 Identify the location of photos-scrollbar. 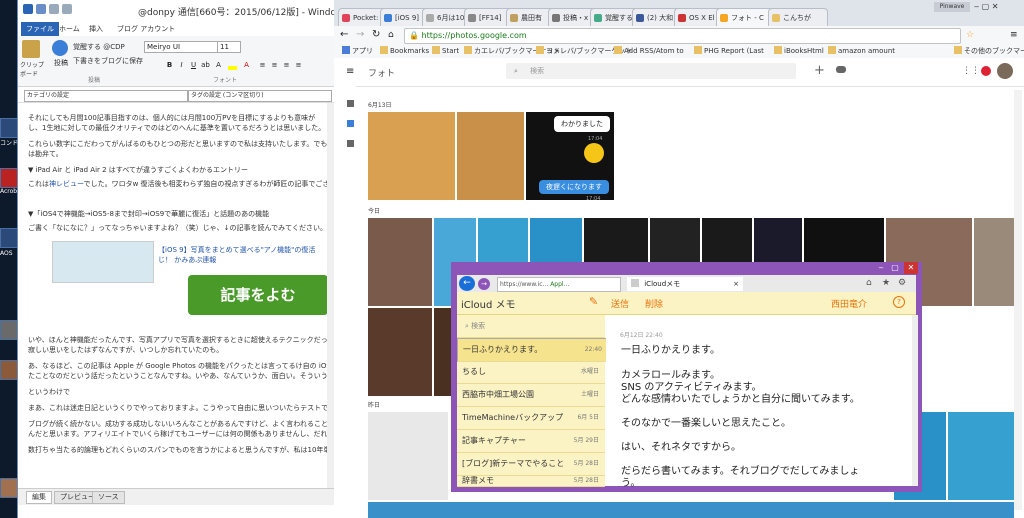
(1018, 300).